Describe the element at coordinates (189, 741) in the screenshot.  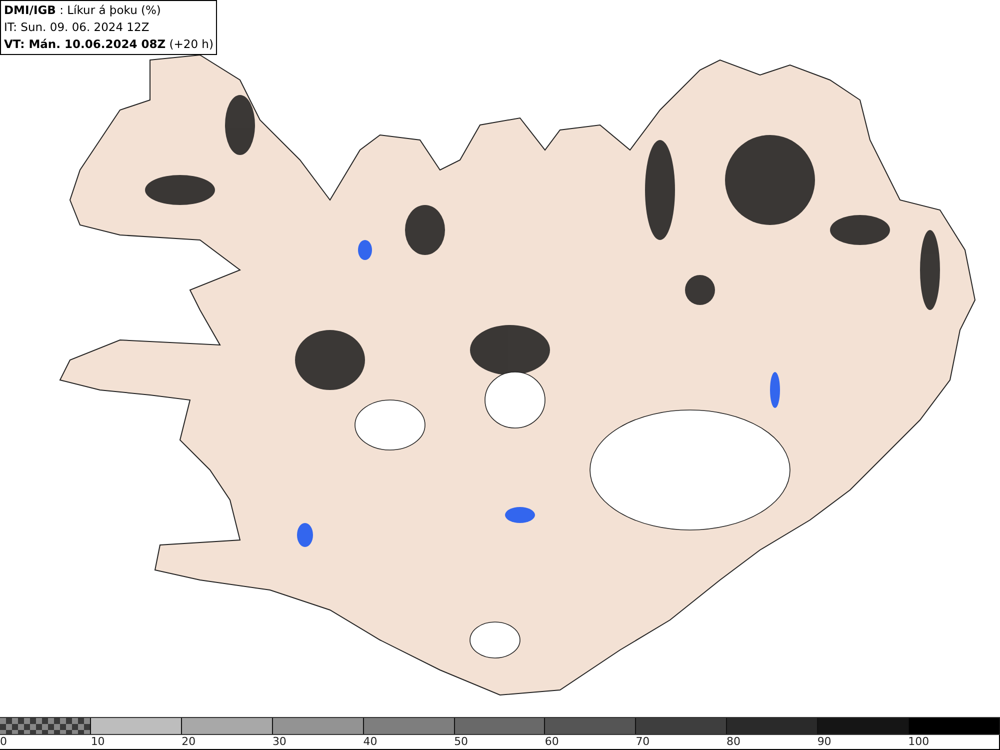
I see `legend-label: 20` at that location.